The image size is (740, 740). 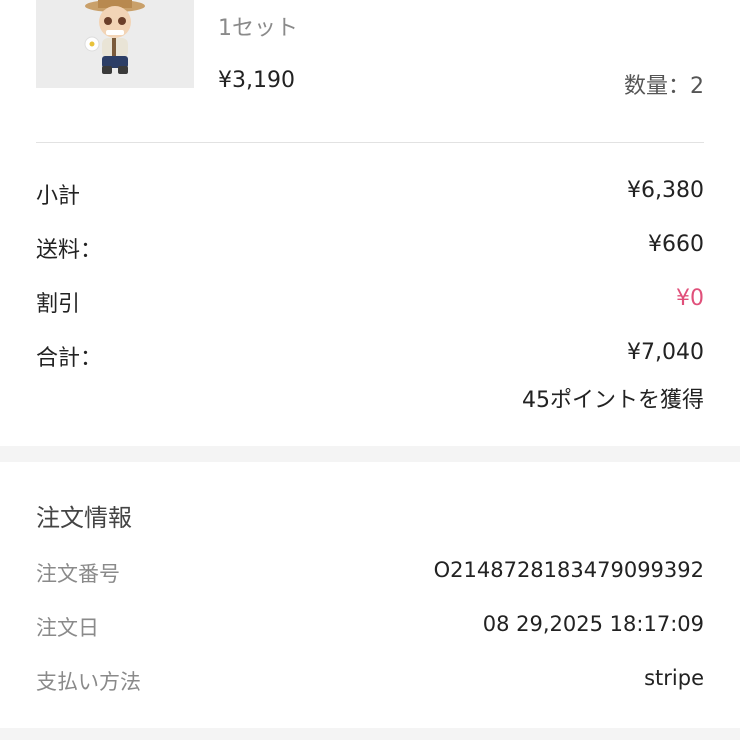 What do you see at coordinates (665, 190) in the screenshot?
I see `subtotal-value: ¥6,380` at bounding box center [665, 190].